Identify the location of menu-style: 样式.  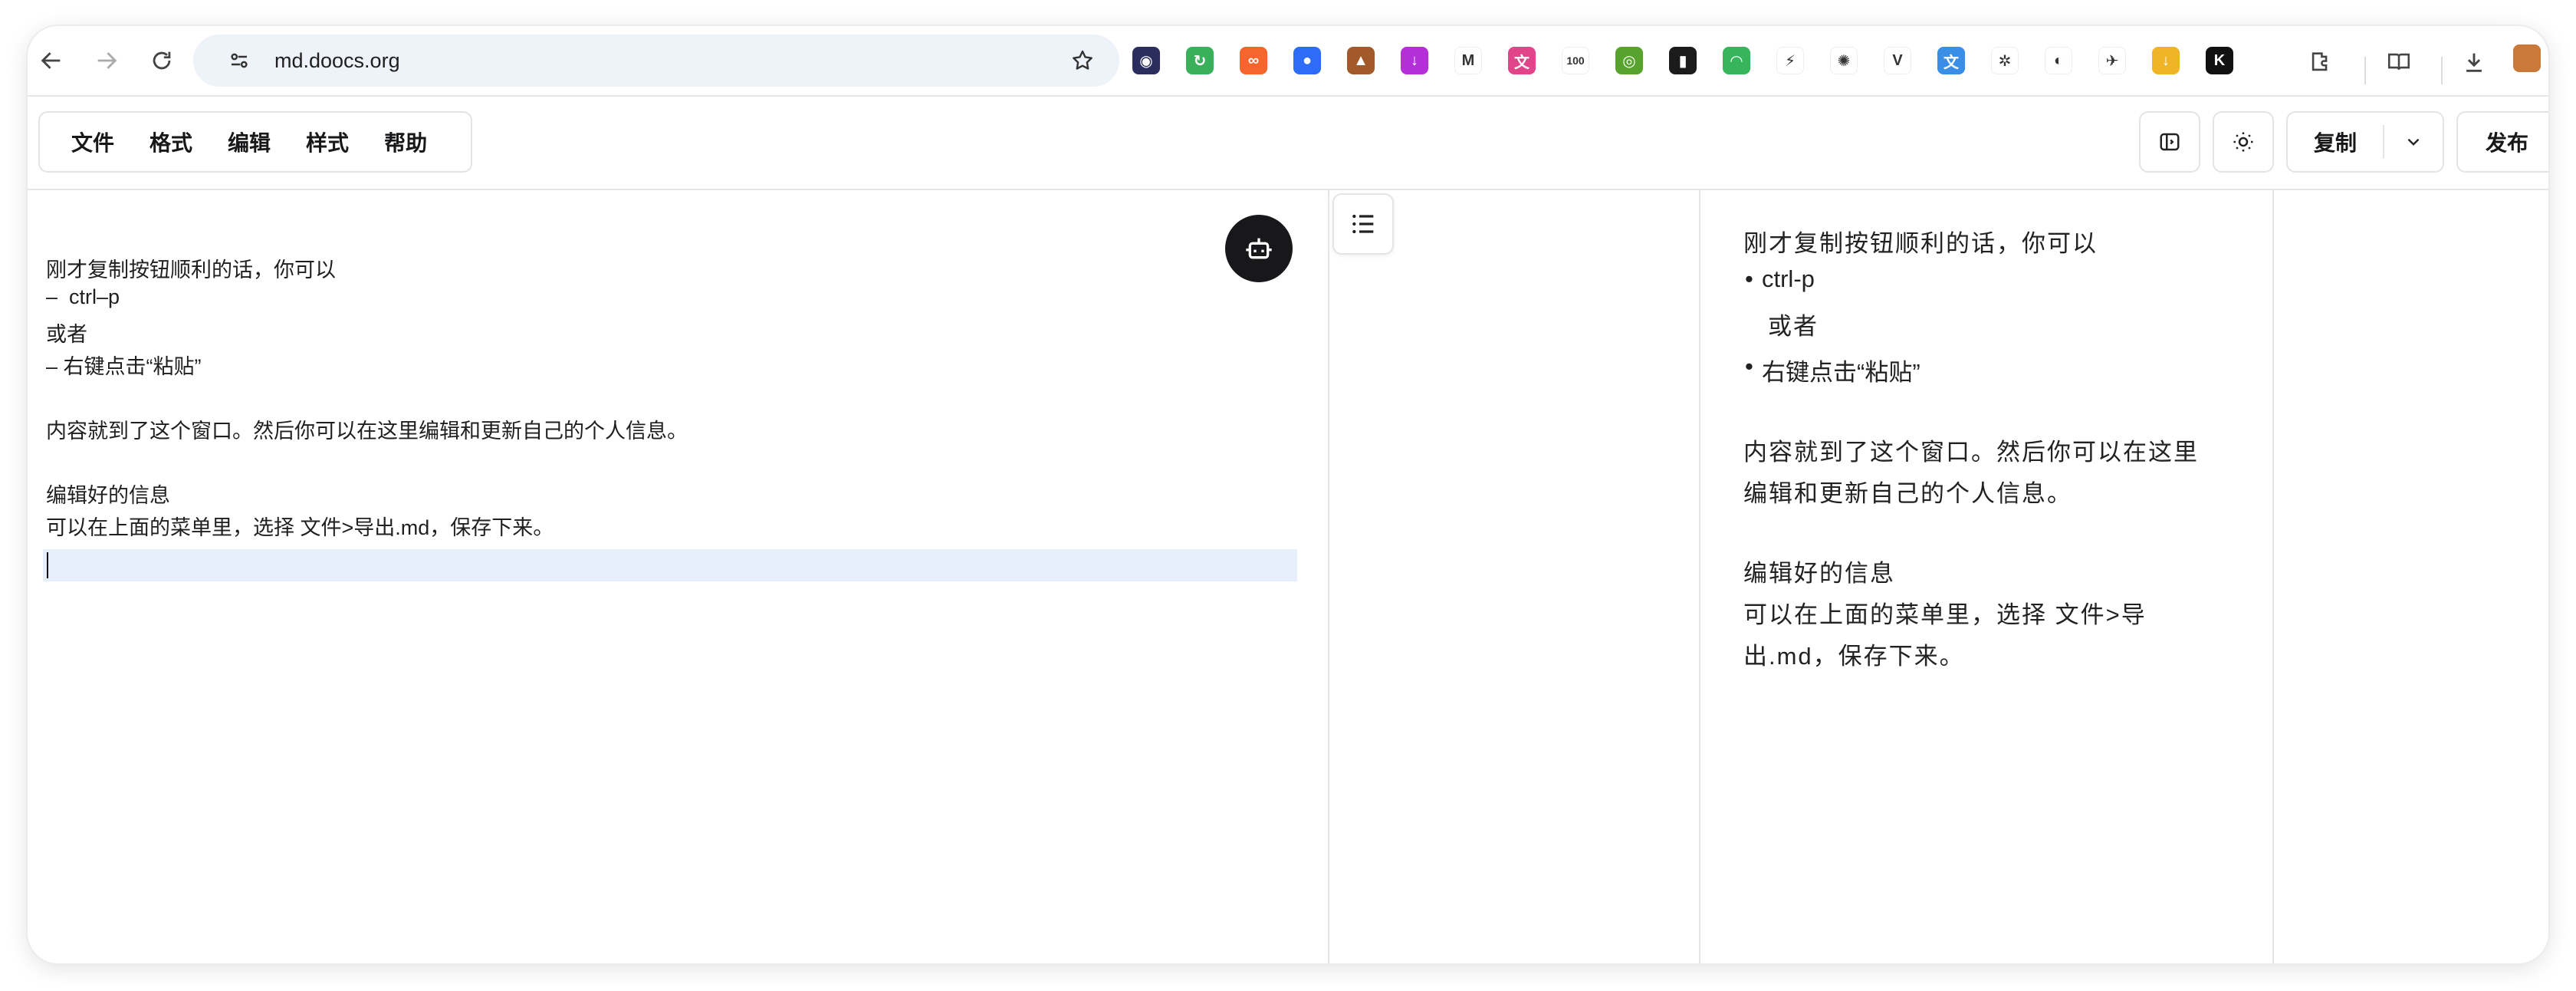
(327, 142).